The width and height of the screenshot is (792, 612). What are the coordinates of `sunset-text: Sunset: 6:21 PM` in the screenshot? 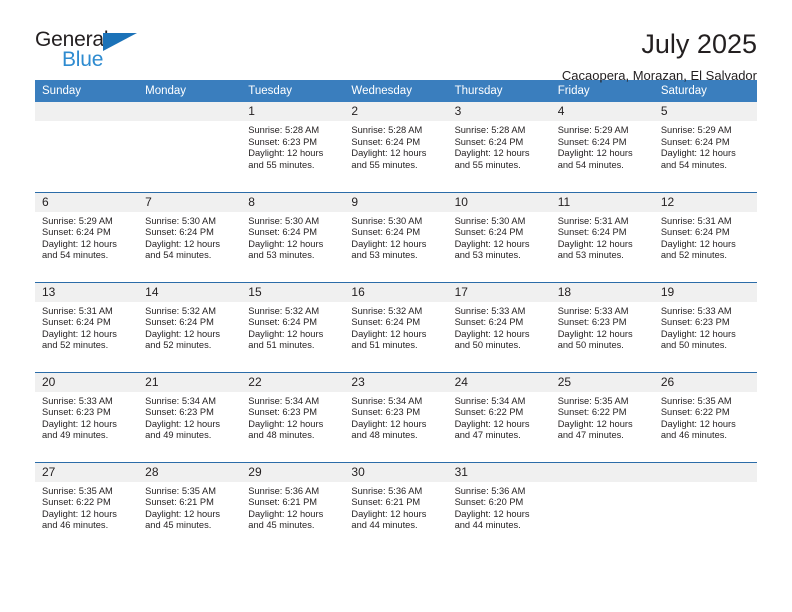 It's located at (386, 502).